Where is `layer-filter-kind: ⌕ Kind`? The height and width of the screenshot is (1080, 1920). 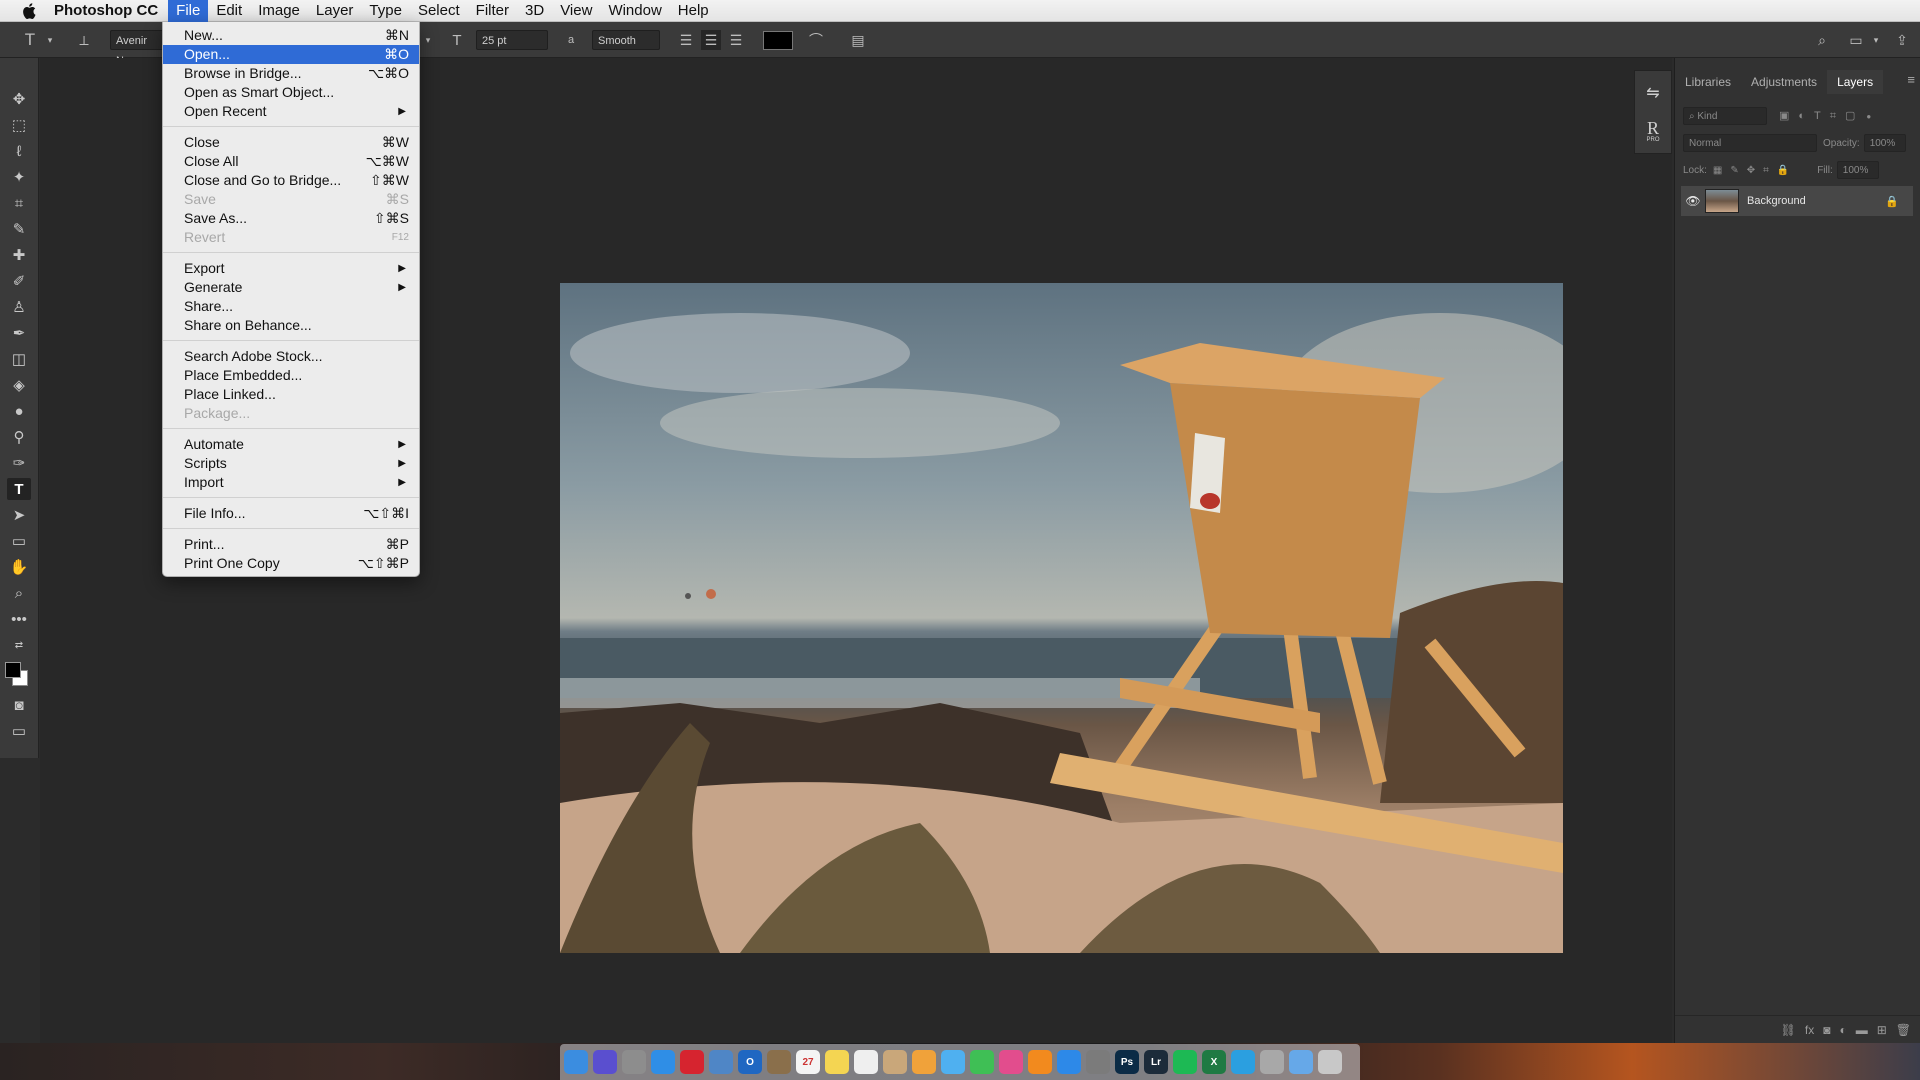 layer-filter-kind: ⌕ Kind is located at coordinates (1725, 116).